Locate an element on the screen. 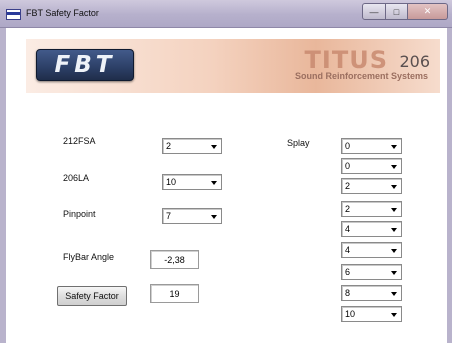 This screenshot has height=343, width=452. maximize-icon: □ is located at coordinates (396, 11).